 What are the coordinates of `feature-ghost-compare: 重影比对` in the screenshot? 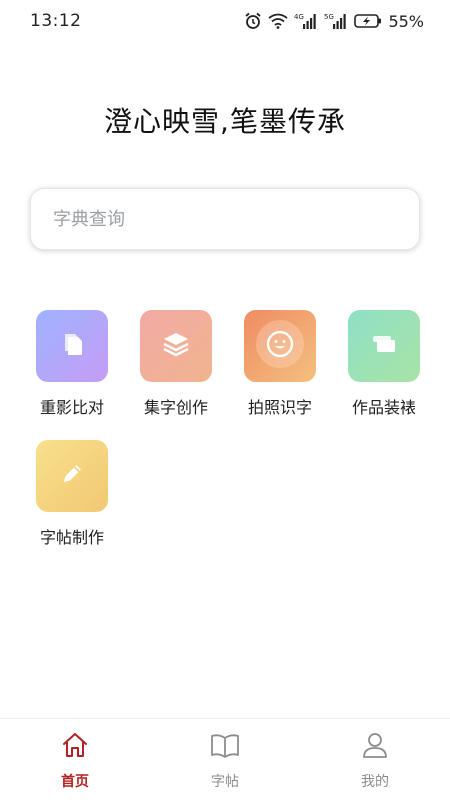 It's located at (72, 364).